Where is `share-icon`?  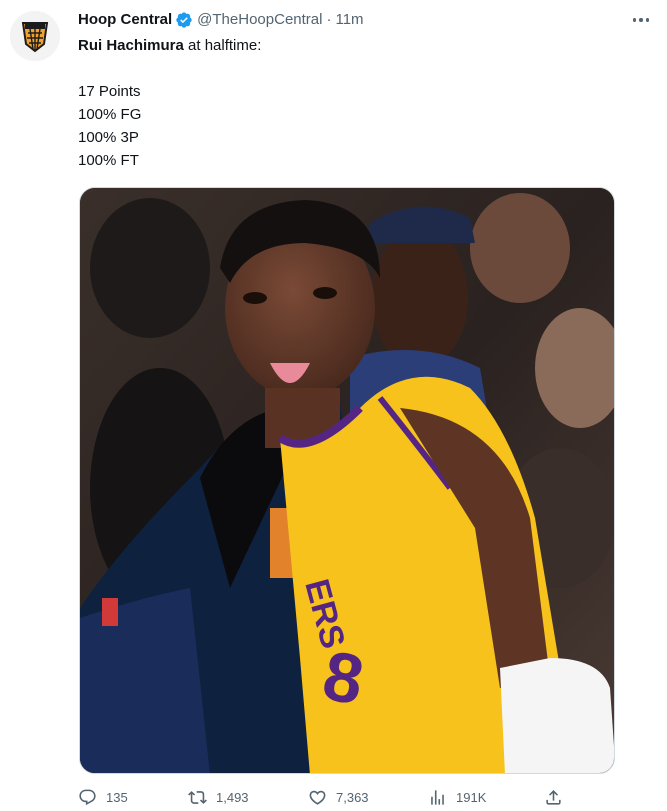
share-icon is located at coordinates (553, 797).